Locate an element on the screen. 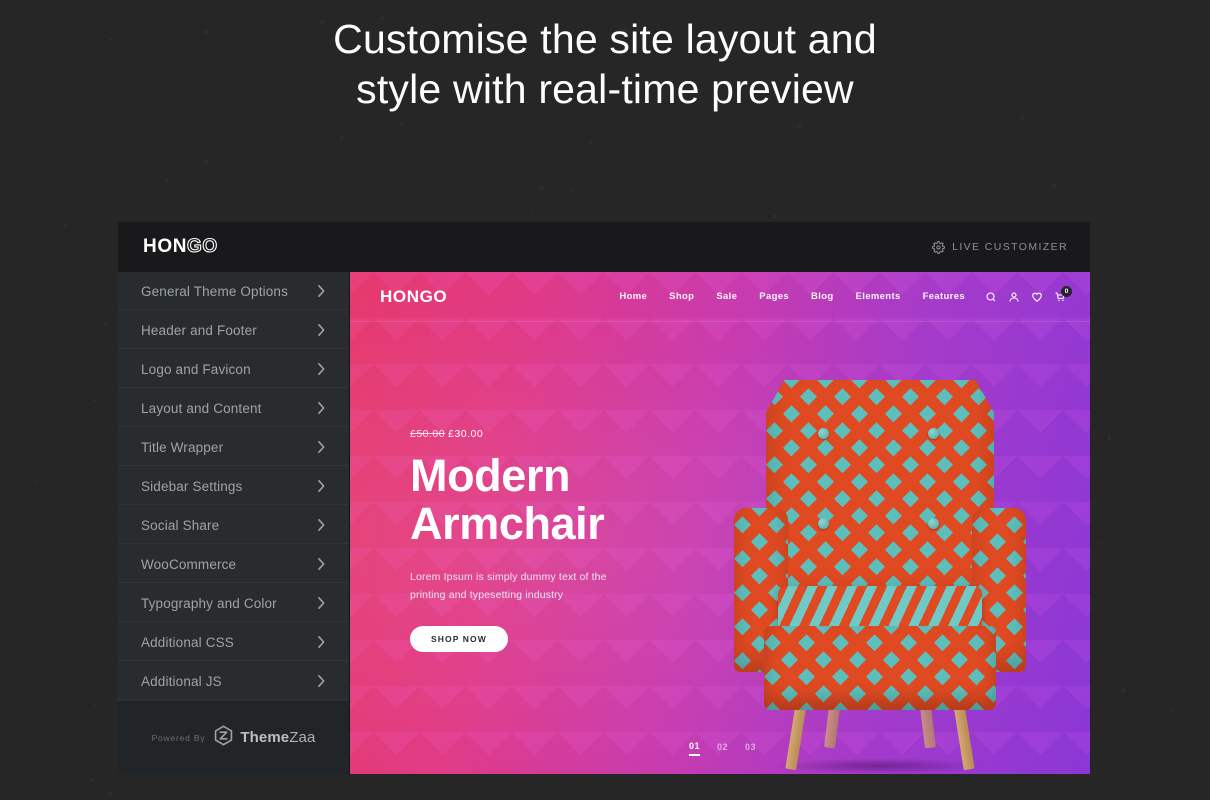  panel-header: HONGO LIVE CUSTOMIZER is located at coordinates (604, 247).